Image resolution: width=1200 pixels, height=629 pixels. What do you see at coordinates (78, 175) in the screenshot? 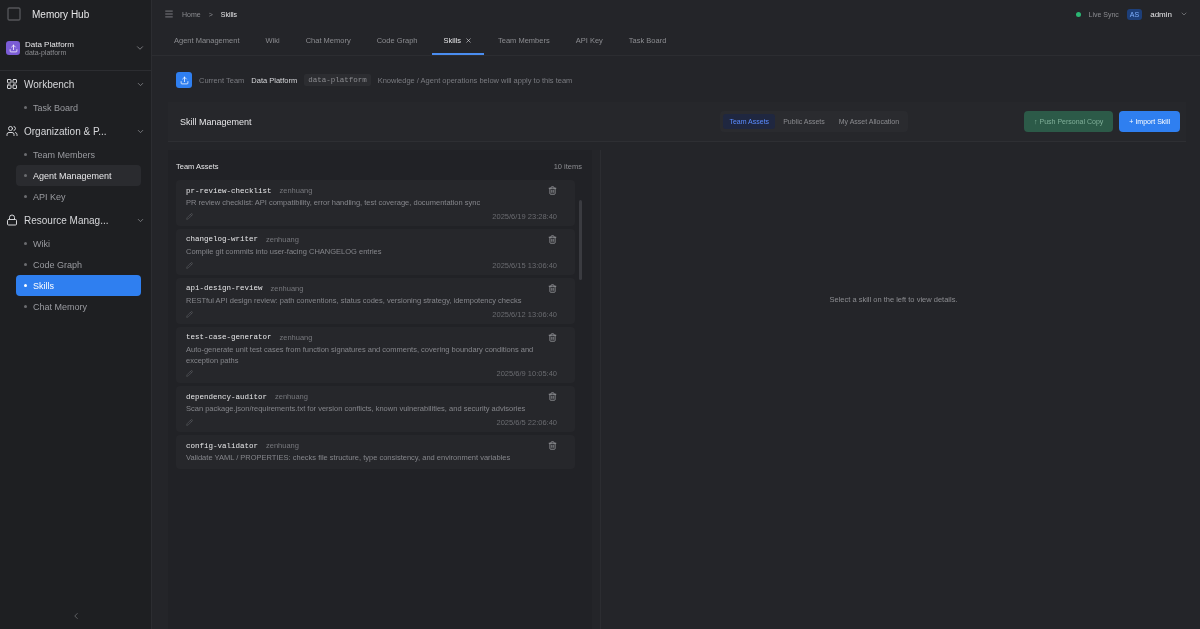
I see `sidebar-item: Agent Management` at bounding box center [78, 175].